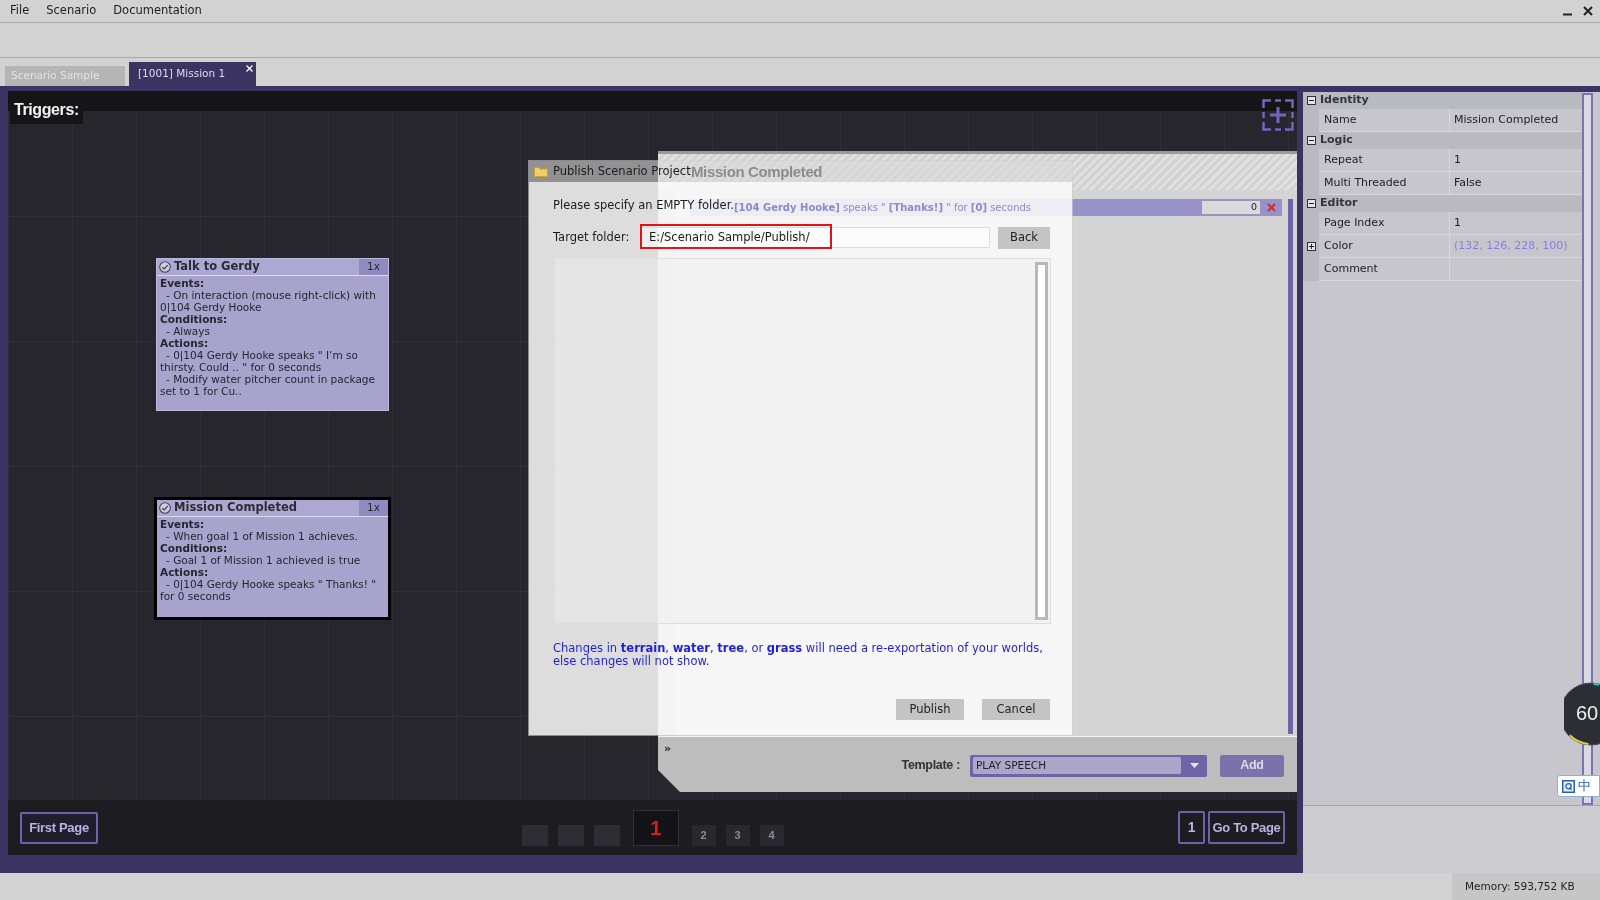 The height and width of the screenshot is (900, 1600). What do you see at coordinates (757, 171) in the screenshot?
I see `panel-title: Mission Completed` at bounding box center [757, 171].